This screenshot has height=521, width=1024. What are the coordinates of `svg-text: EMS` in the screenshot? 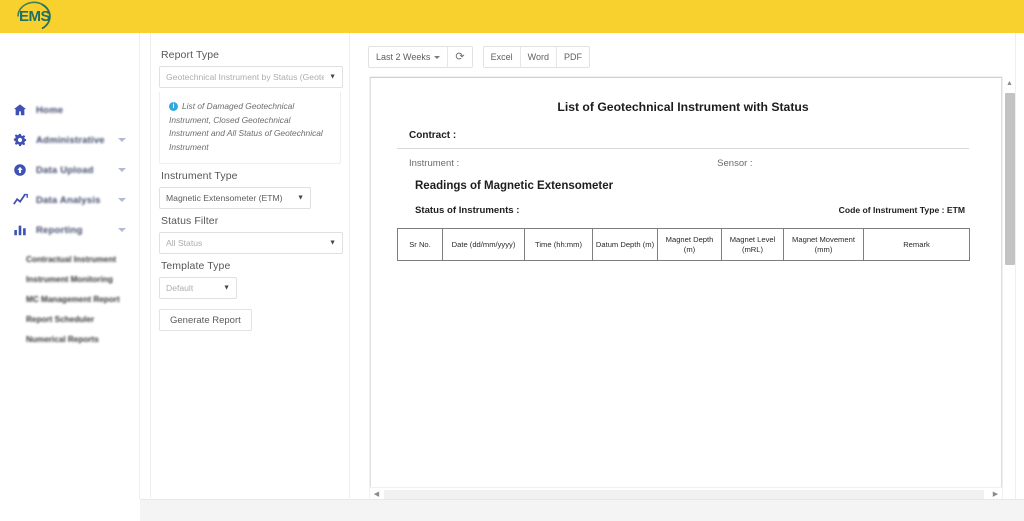 It's located at (35, 16).